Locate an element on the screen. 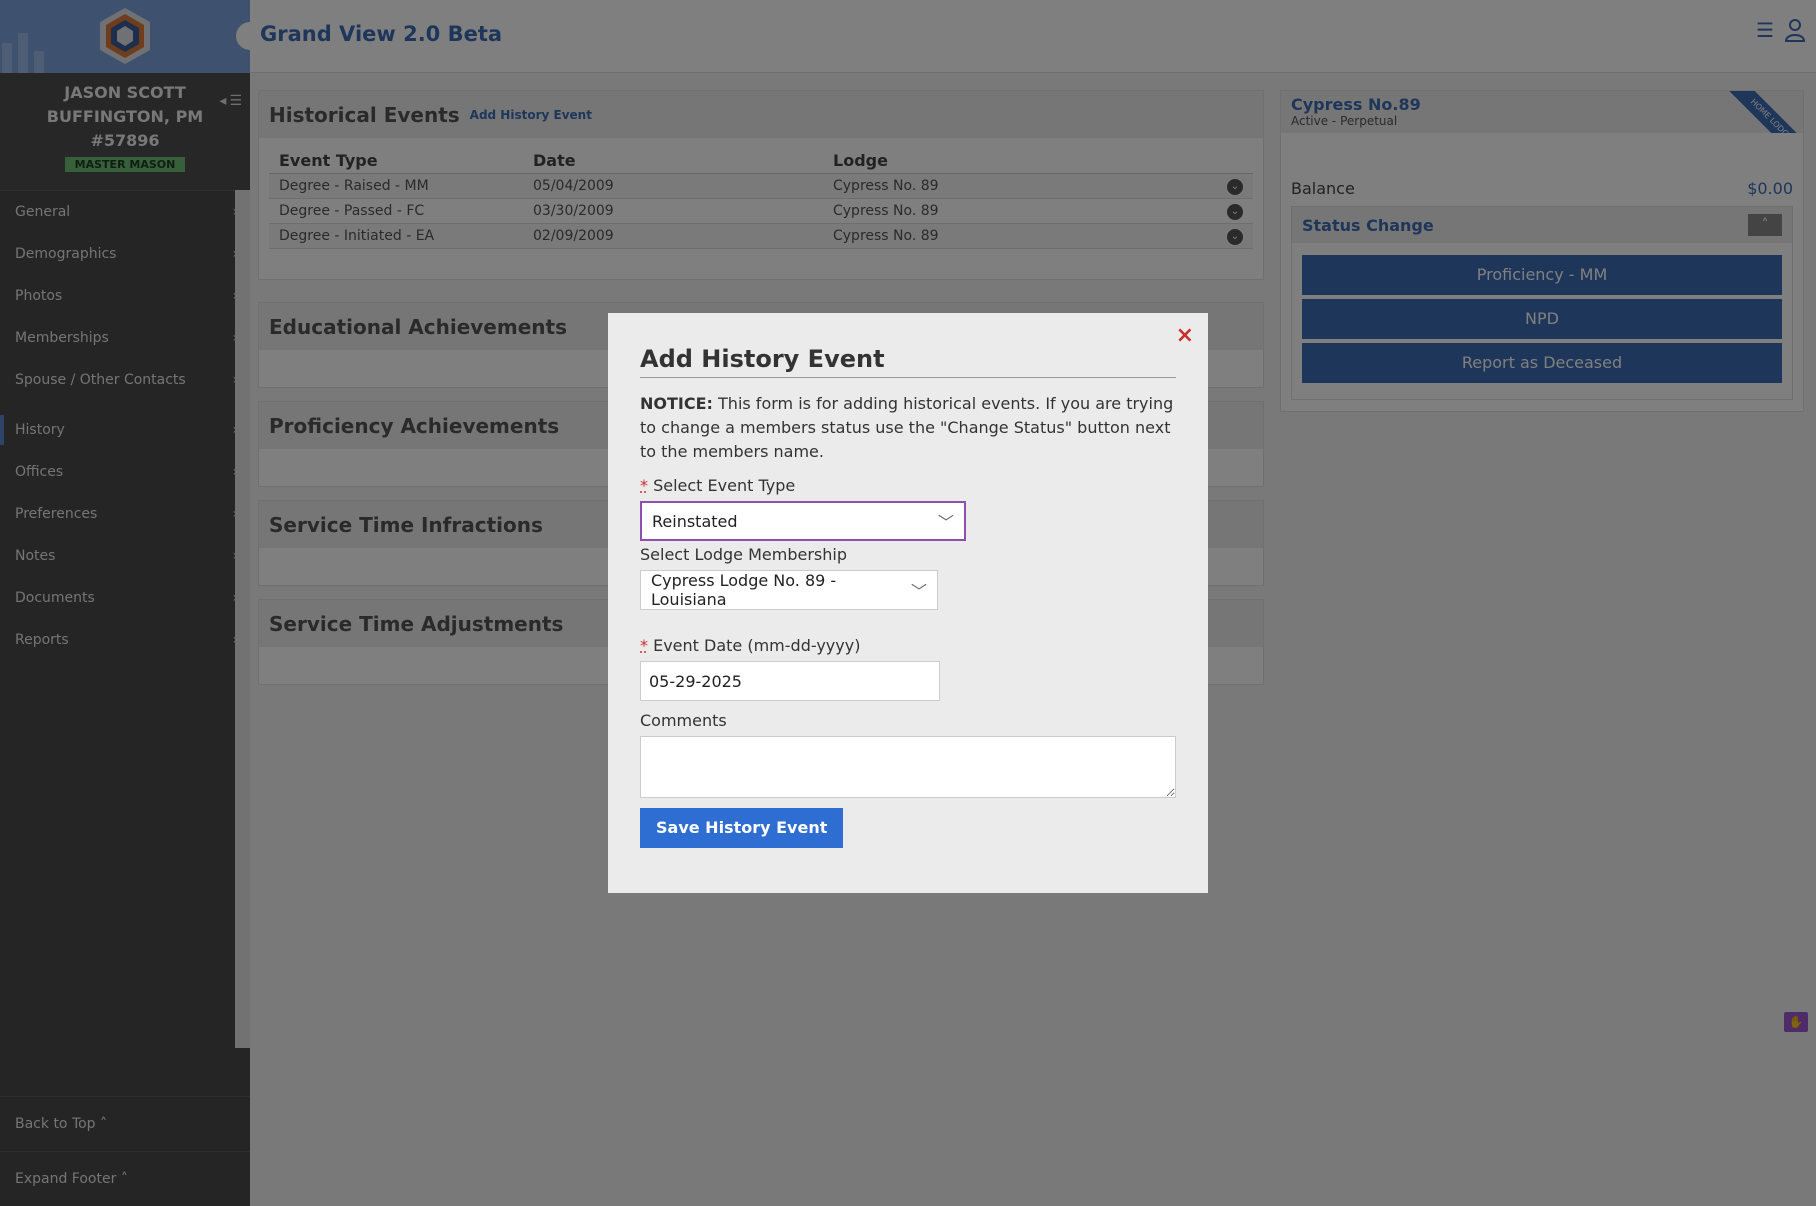  save-history-event-button: Save History Event is located at coordinates (742, 828).